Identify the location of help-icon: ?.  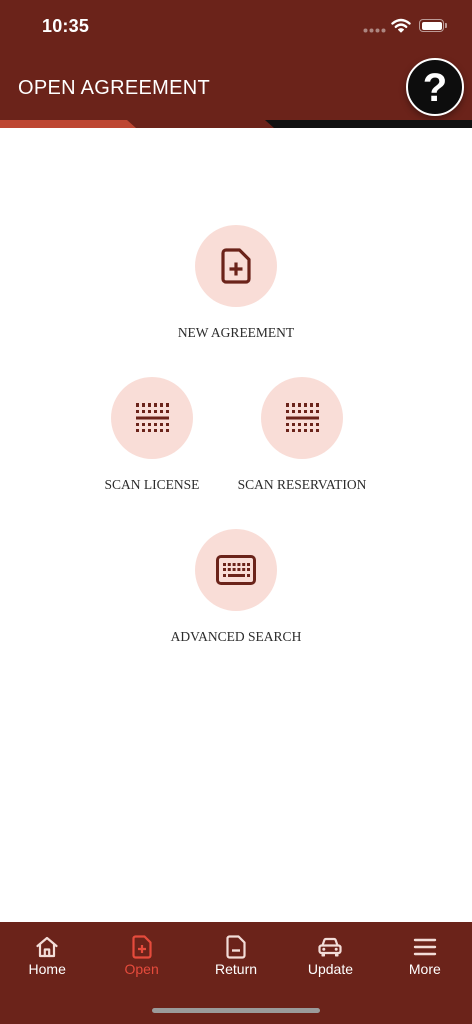
(435, 87).